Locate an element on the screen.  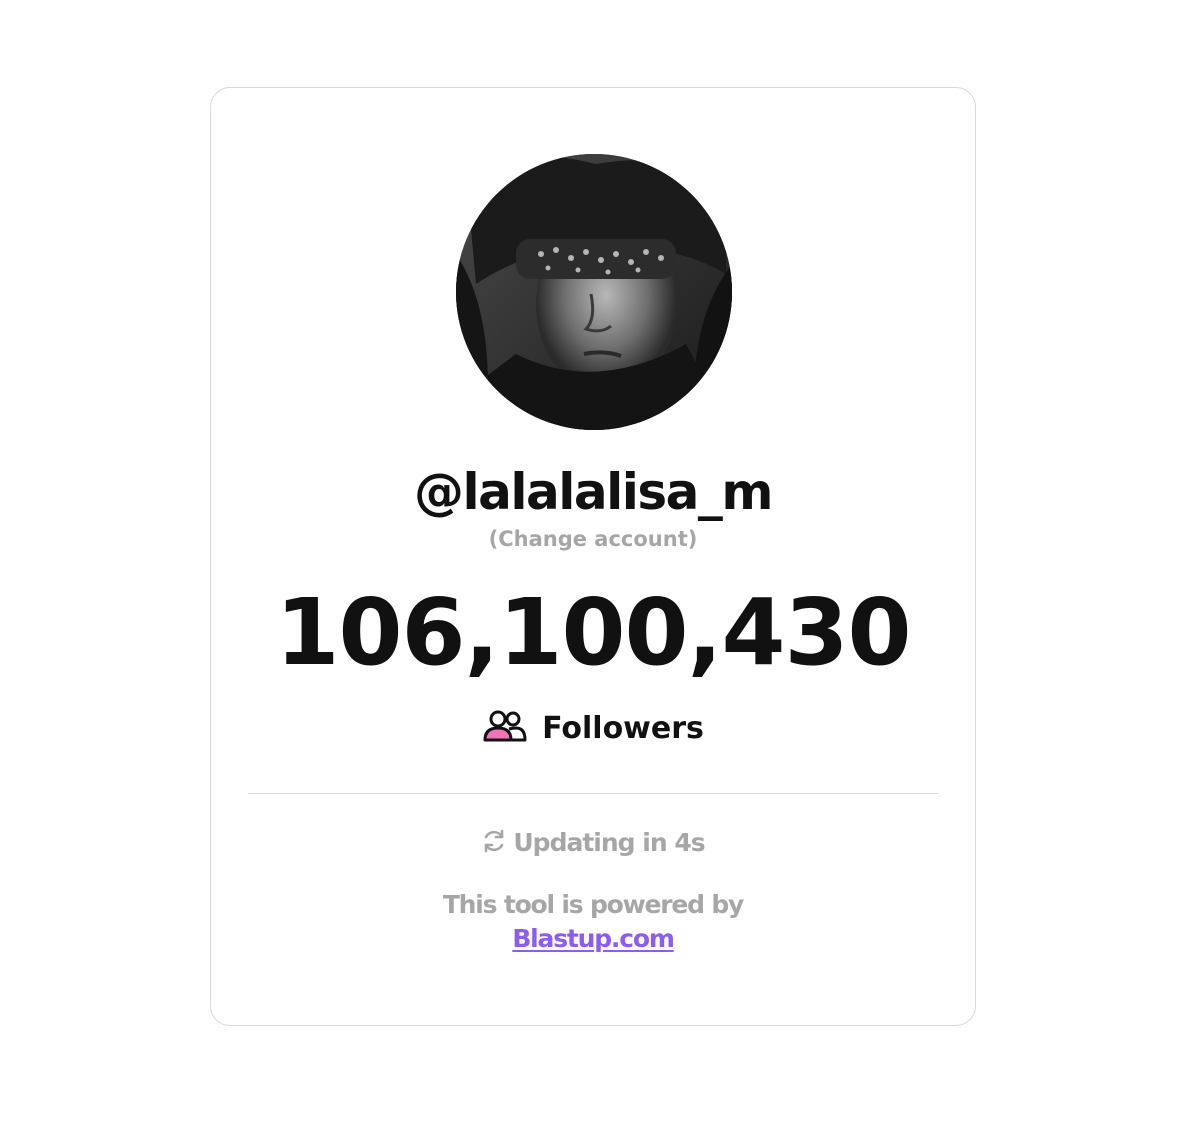
updating-text: Updating in 4s is located at coordinates (609, 842).